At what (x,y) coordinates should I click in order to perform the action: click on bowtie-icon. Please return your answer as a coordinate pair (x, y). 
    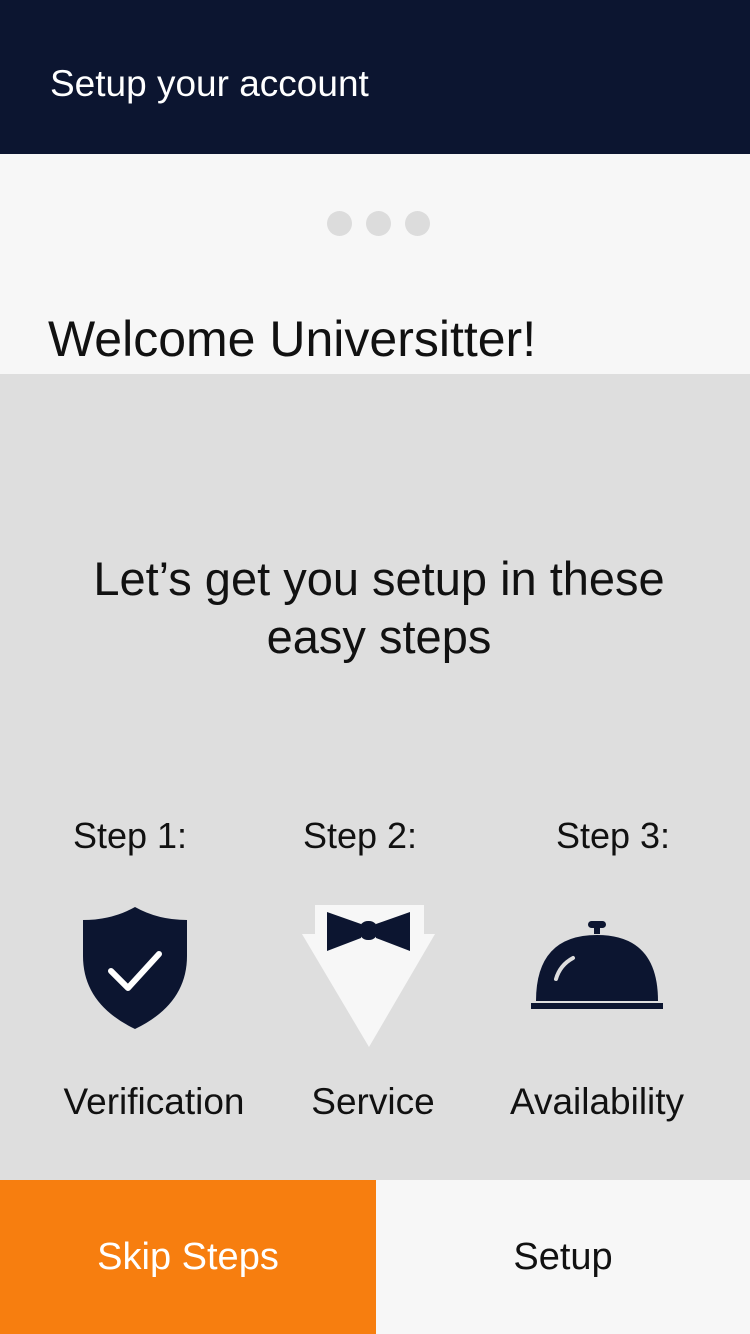
    Looking at the image, I should click on (368, 976).